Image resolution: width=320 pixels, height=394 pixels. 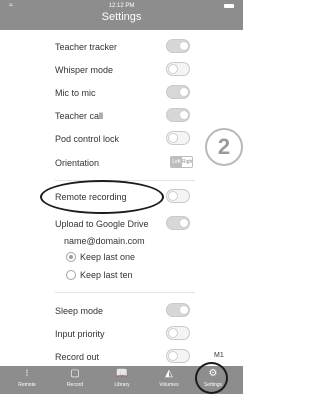 What do you see at coordinates (27, 385) in the screenshot?
I see `tab-label: Remote` at bounding box center [27, 385].